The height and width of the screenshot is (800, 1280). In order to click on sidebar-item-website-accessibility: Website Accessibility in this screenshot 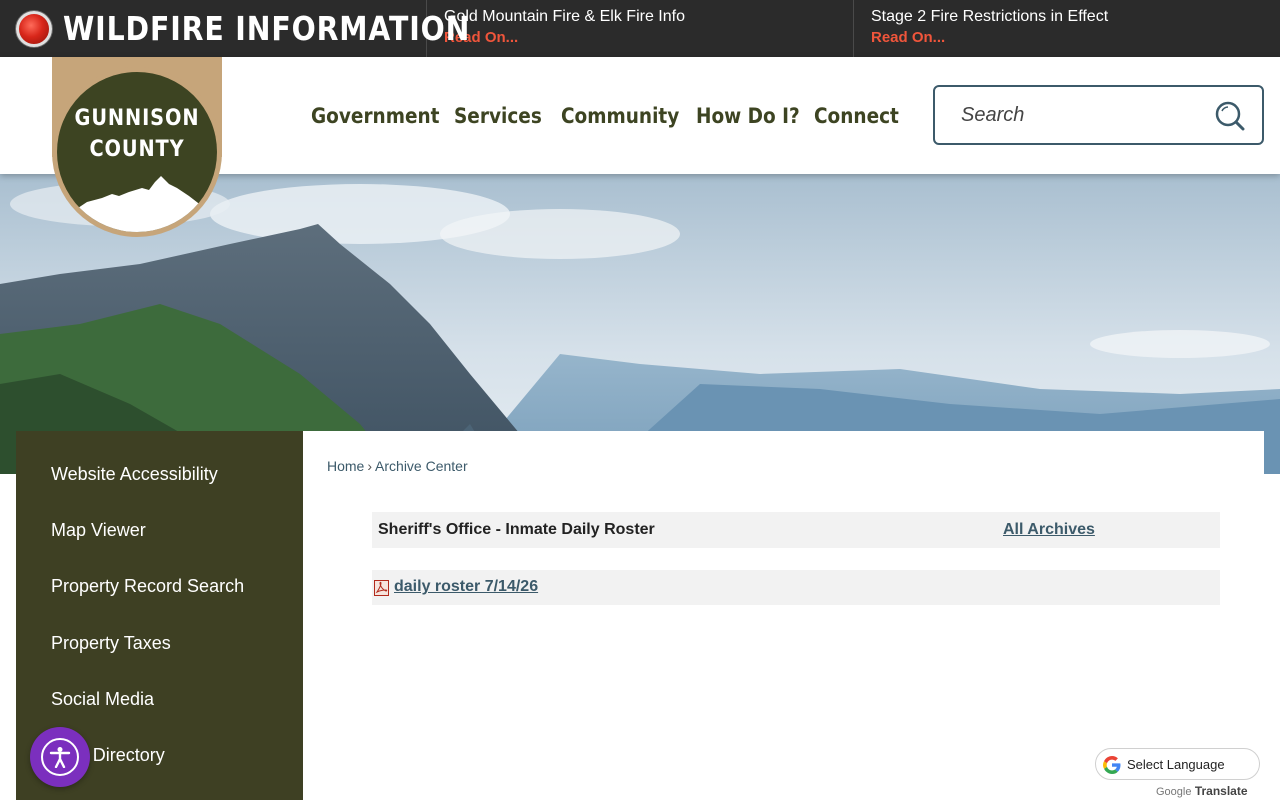, I will do `click(159, 489)`.